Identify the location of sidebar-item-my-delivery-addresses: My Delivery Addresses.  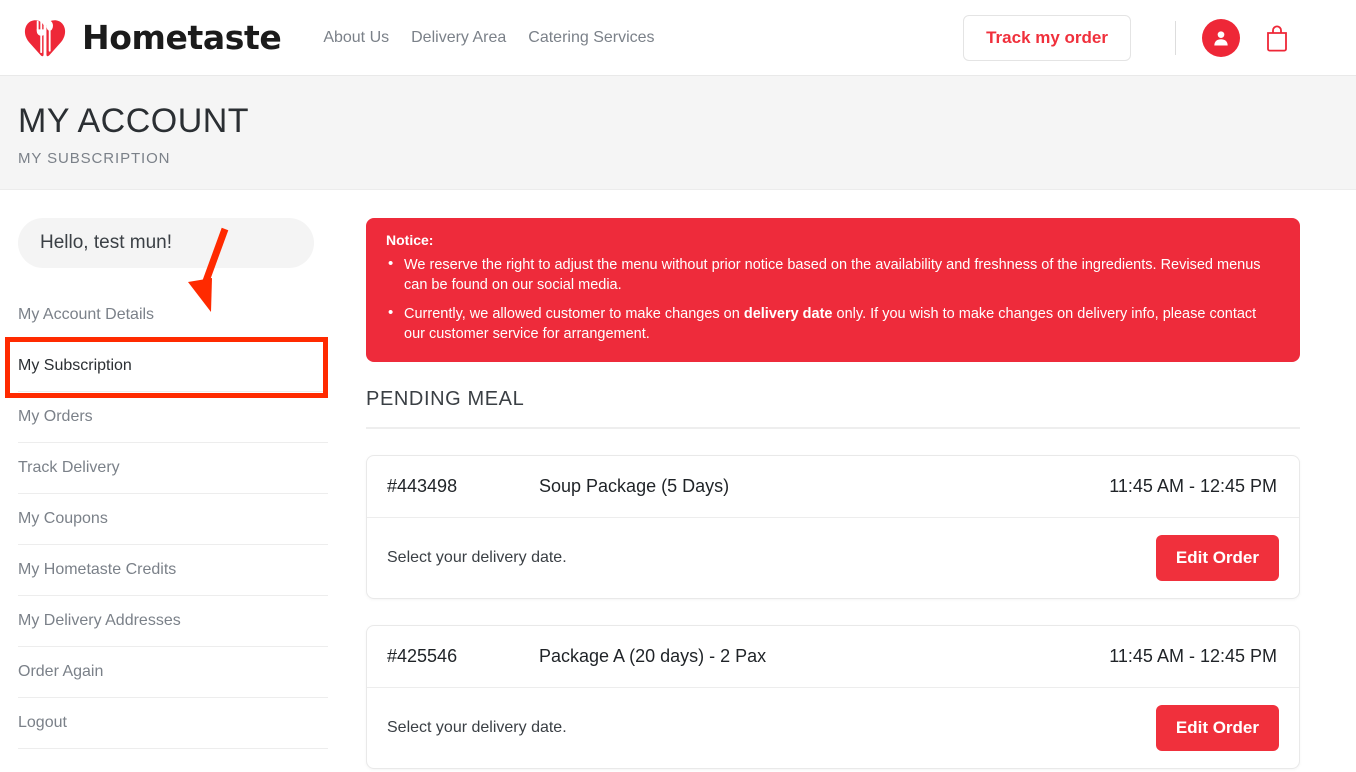
(173, 621).